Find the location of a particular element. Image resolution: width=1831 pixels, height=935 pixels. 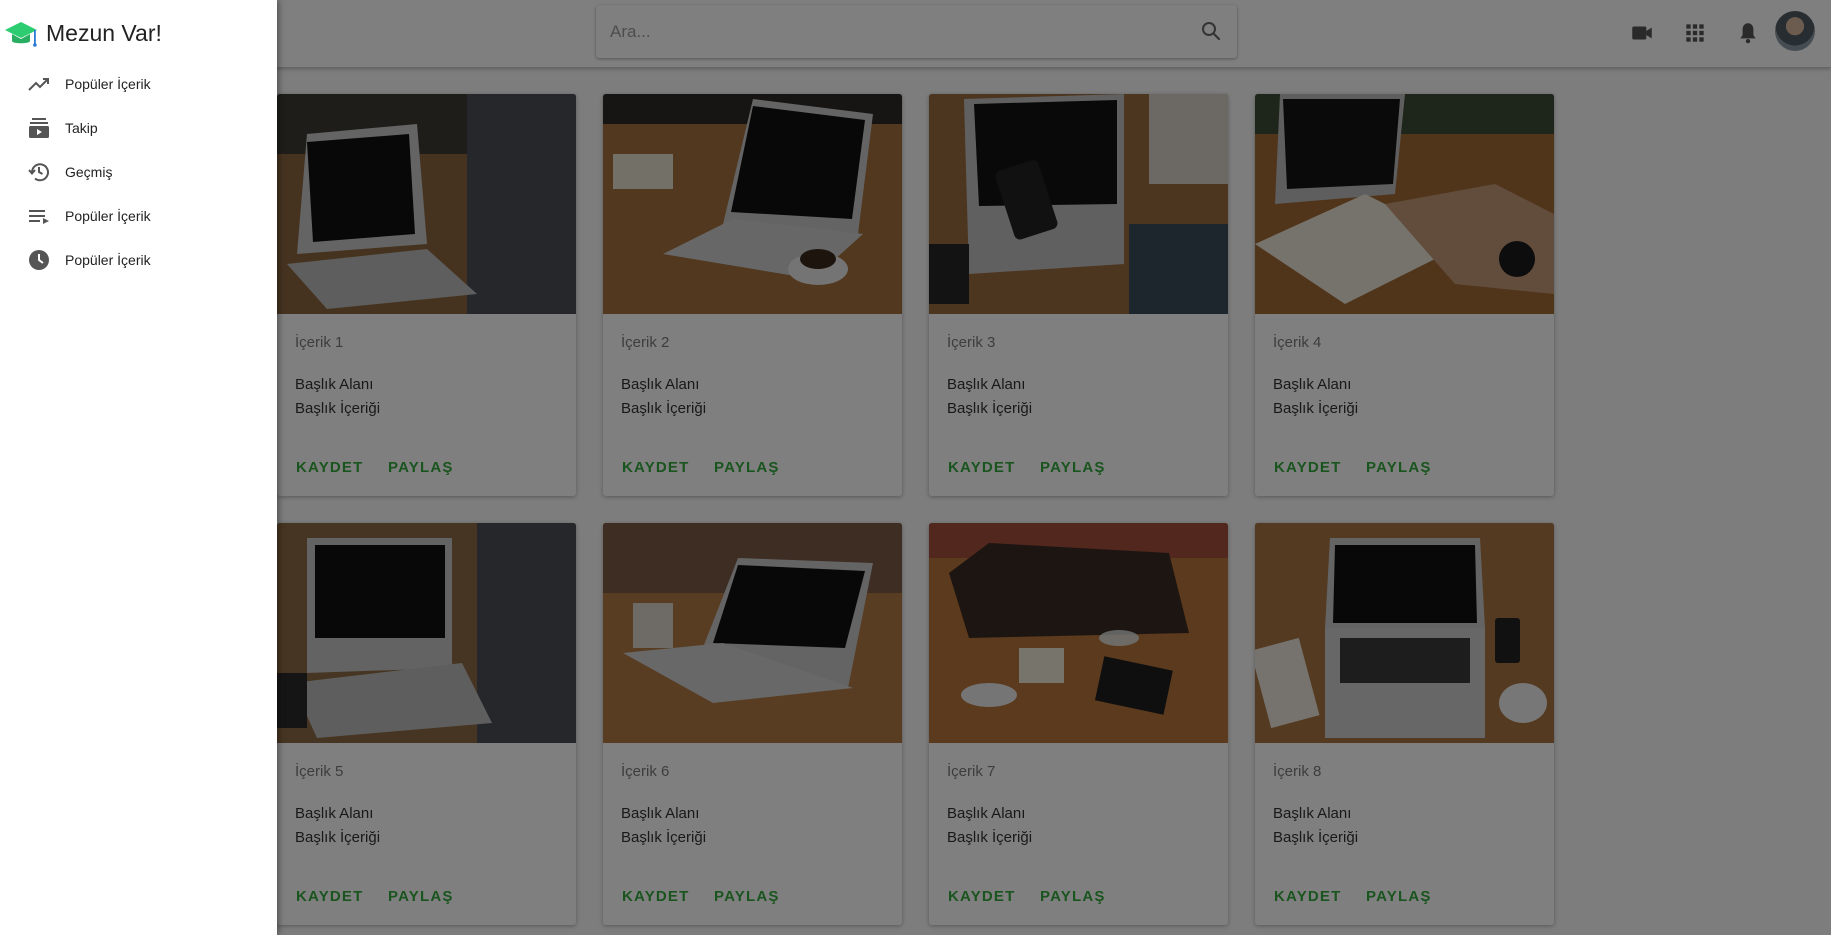

drawer-item-playlist: Popüler İçerik is located at coordinates (138, 216).